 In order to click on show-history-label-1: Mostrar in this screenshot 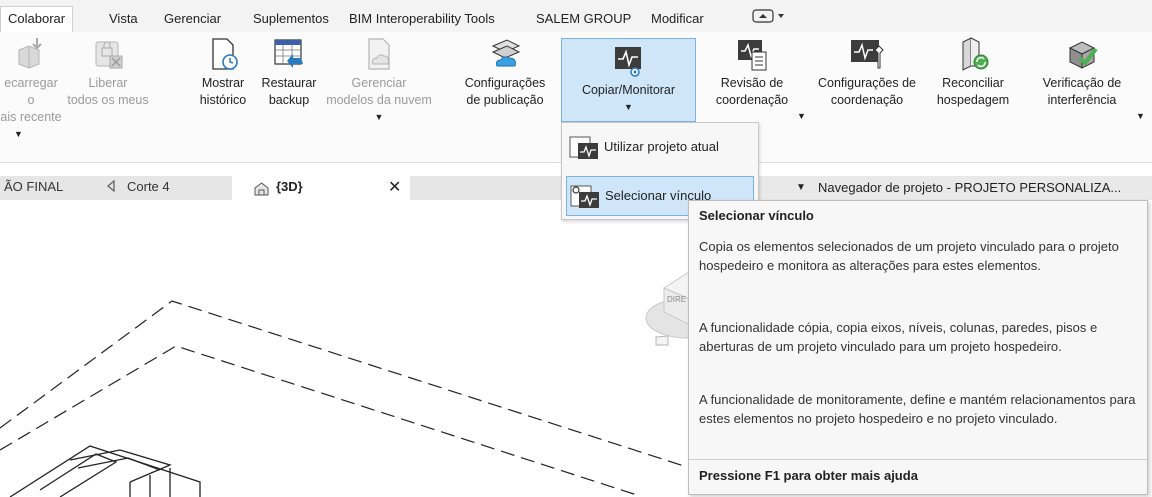, I will do `click(223, 83)`.